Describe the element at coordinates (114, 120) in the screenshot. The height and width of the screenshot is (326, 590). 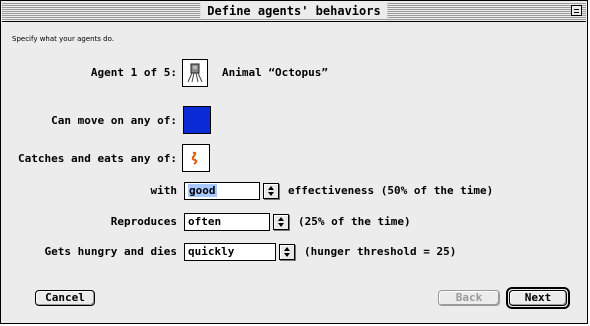
I see `move-label: Can move on any of:` at that location.